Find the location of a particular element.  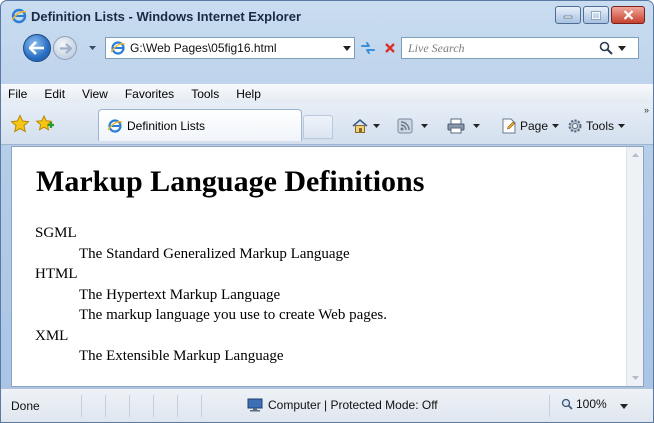

scroll-up-button is located at coordinates (635, 155).